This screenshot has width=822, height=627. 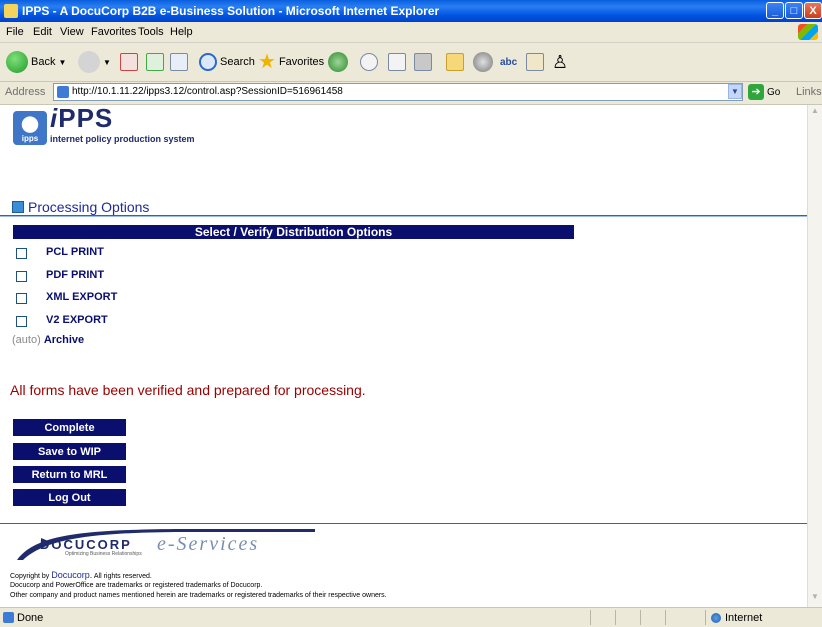 I want to click on pdf-print-checkbox, so click(x=21, y=276).